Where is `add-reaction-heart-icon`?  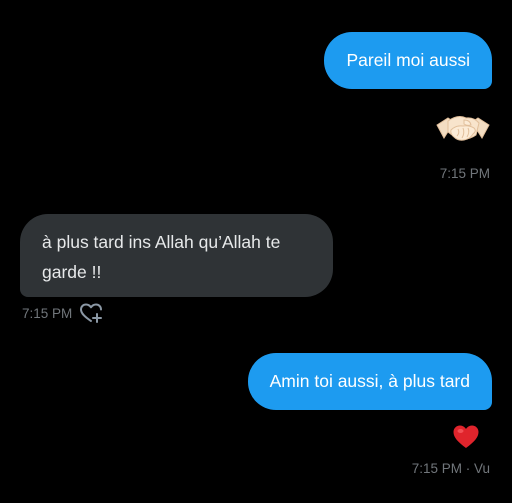
add-reaction-heart-icon is located at coordinates (91, 313).